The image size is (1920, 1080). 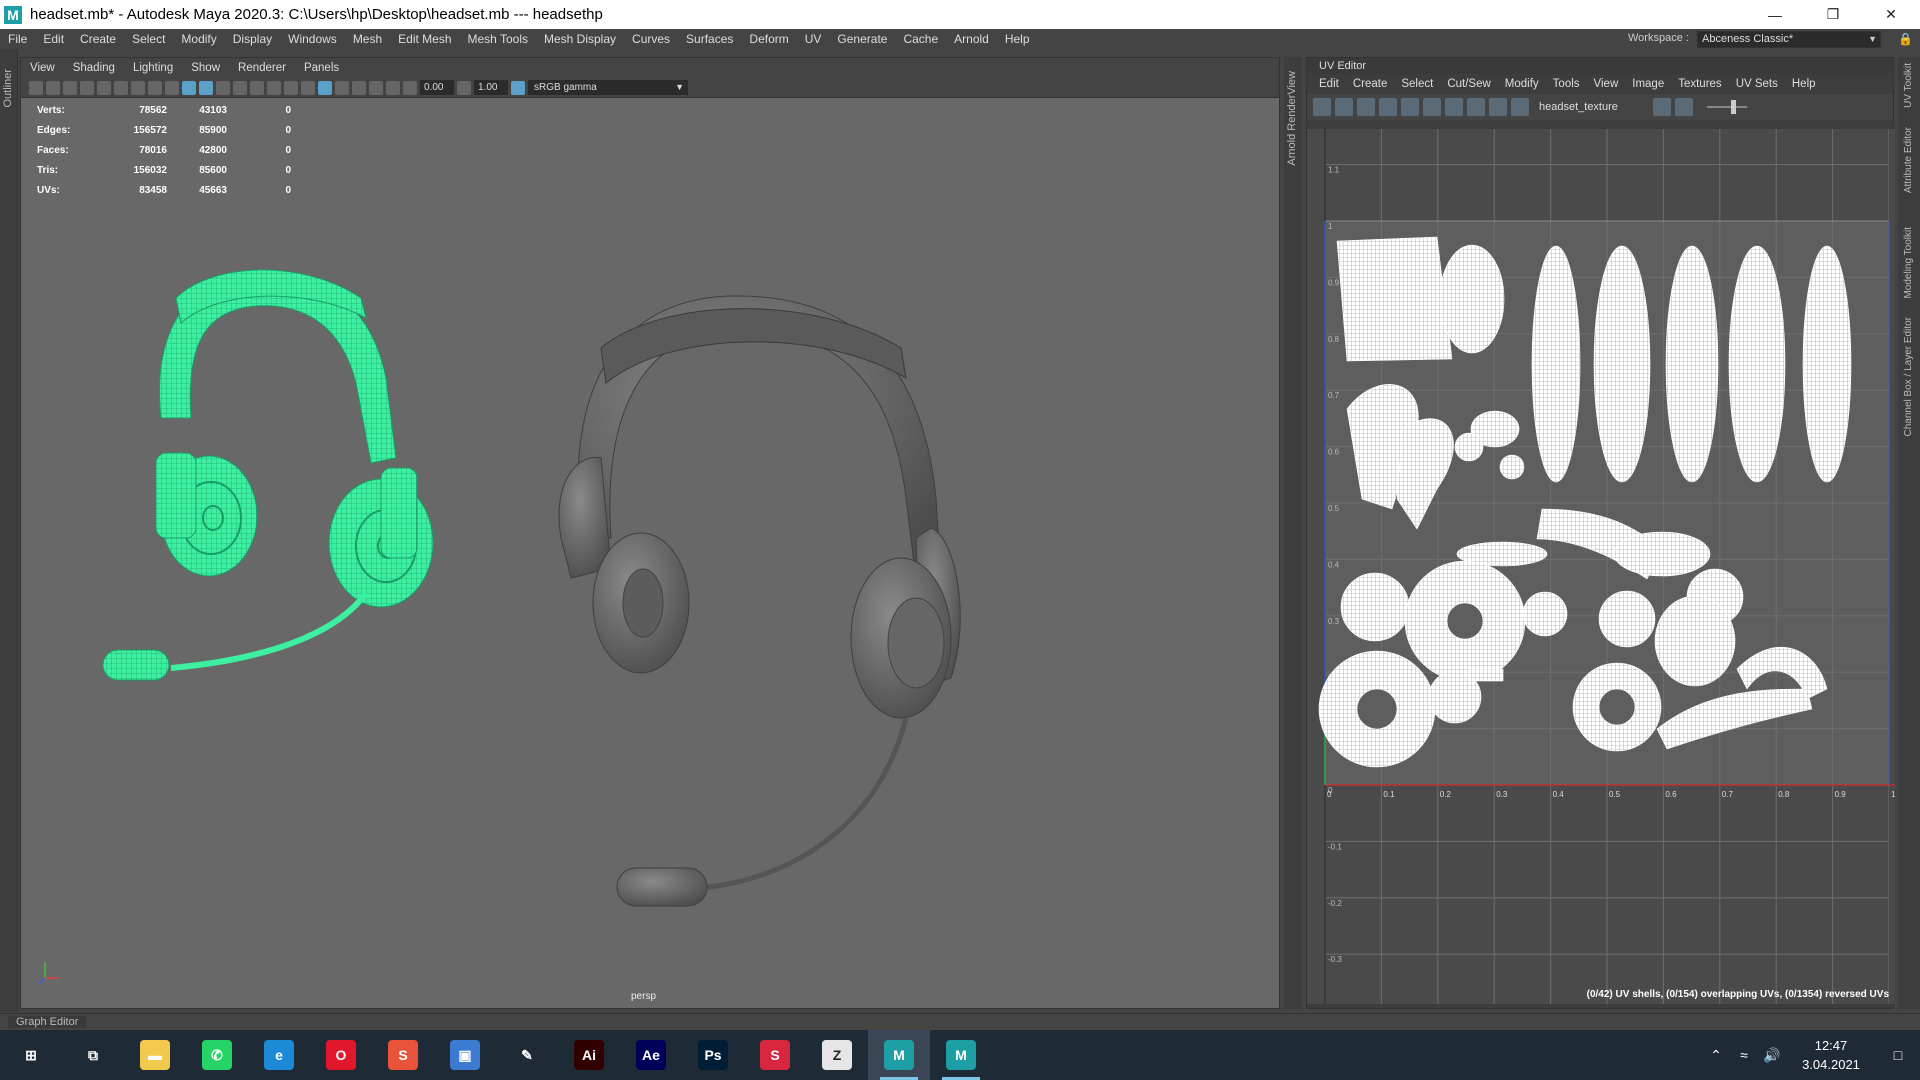 I want to click on chevron-up-icon: ⌃, so click(x=1716, y=1055).